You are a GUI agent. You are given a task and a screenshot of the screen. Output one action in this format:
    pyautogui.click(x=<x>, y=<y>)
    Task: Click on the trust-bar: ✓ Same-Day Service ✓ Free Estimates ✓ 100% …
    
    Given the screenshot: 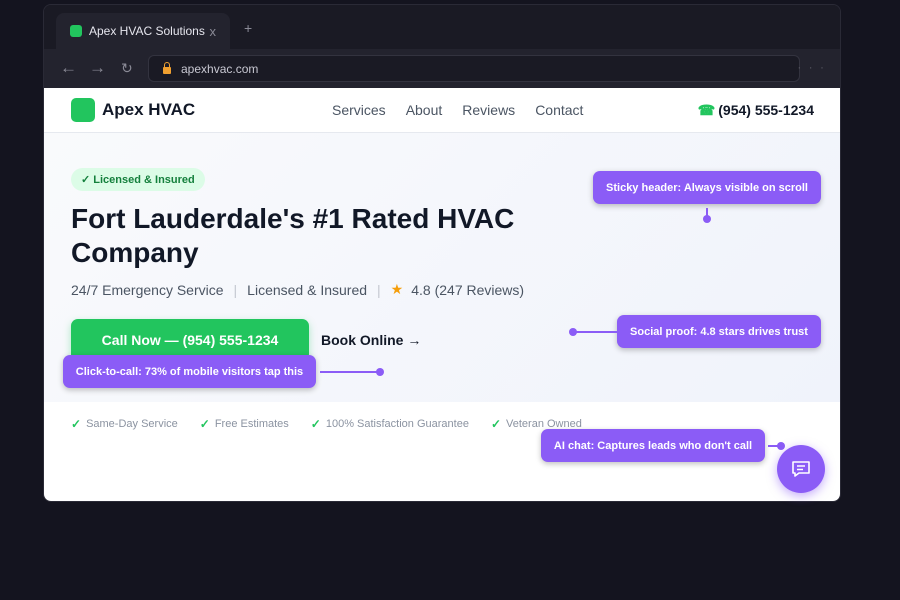 What is the action you would take?
    pyautogui.click(x=326, y=424)
    